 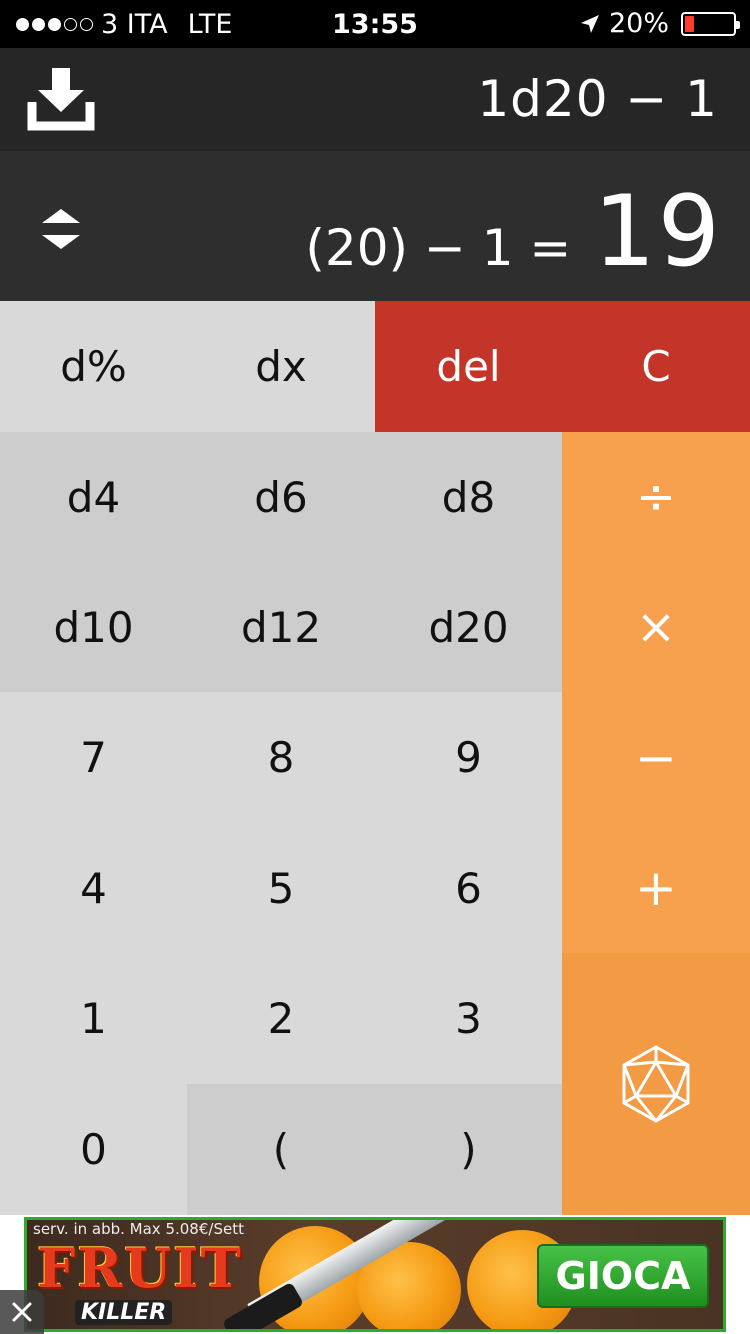 I want to click on status-right: 20%, so click(x=659, y=23).